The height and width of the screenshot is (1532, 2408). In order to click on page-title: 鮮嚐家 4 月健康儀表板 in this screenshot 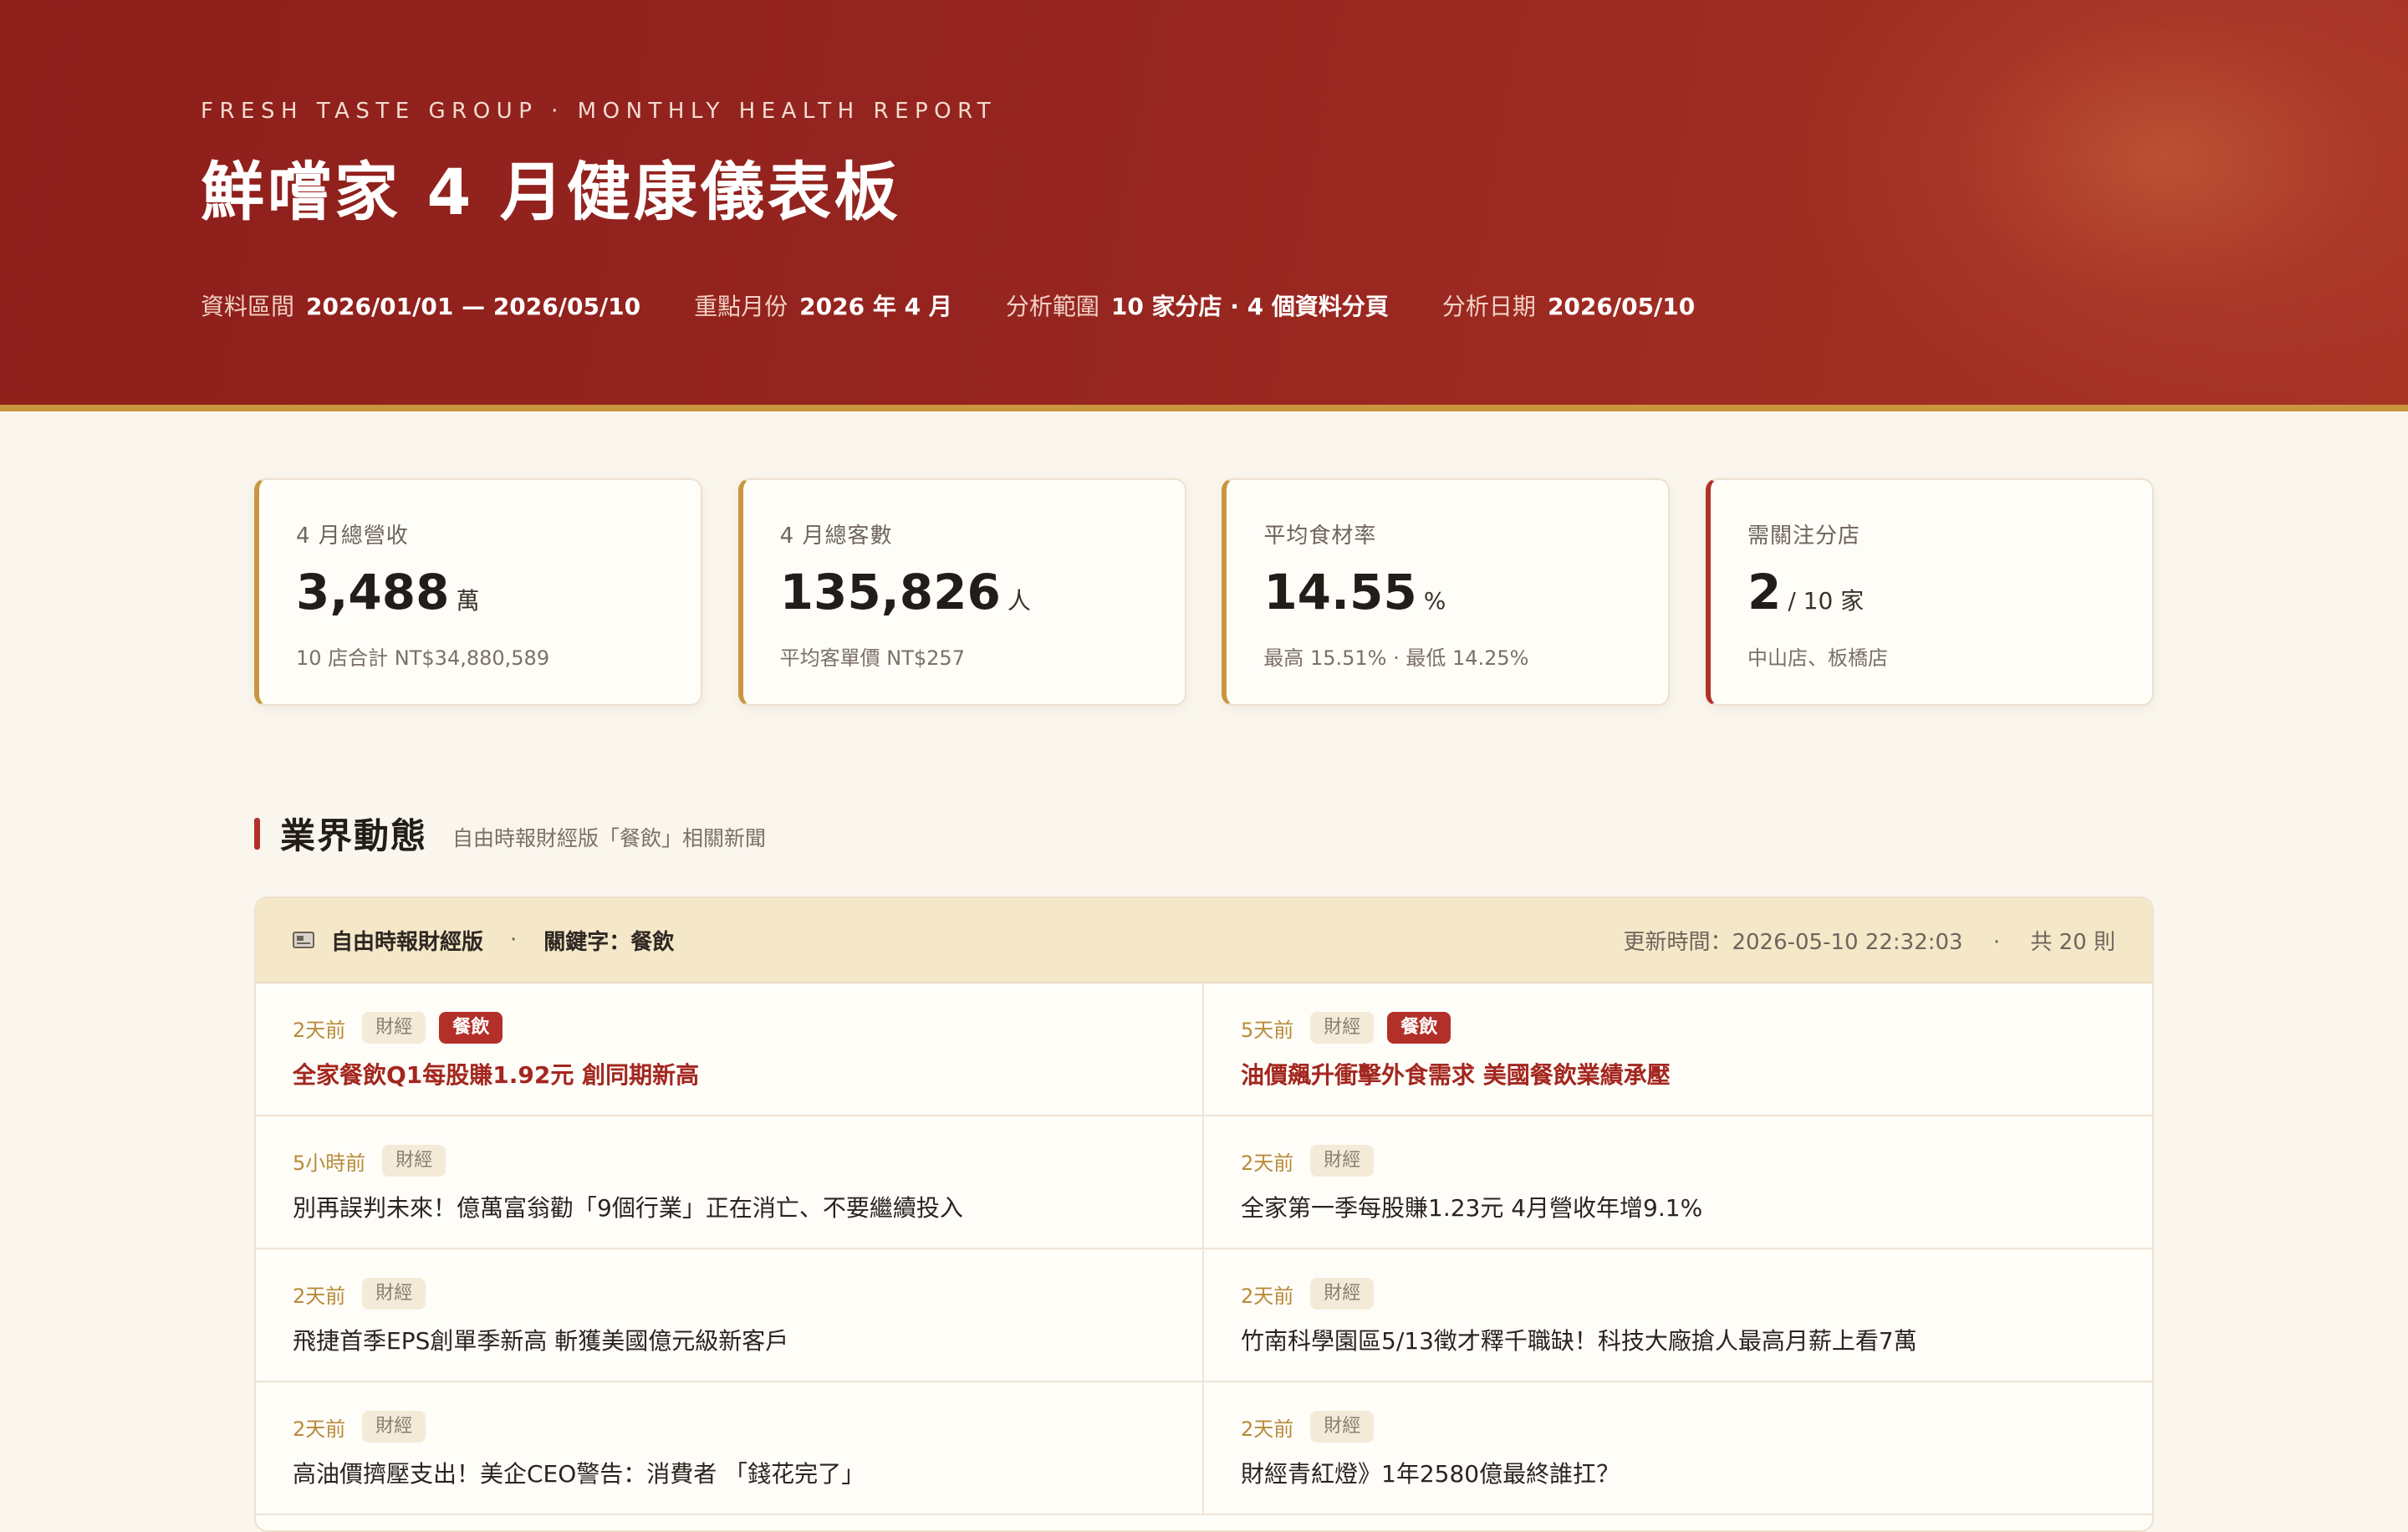, I will do `click(551, 192)`.